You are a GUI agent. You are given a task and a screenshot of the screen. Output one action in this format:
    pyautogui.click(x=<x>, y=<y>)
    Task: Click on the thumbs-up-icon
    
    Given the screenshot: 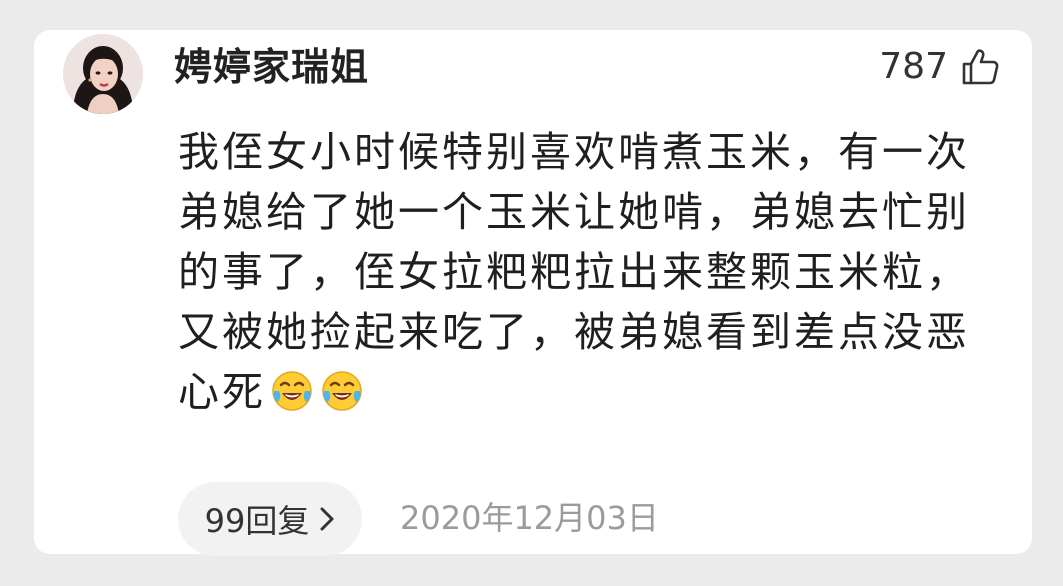 What is the action you would take?
    pyautogui.click(x=980, y=67)
    